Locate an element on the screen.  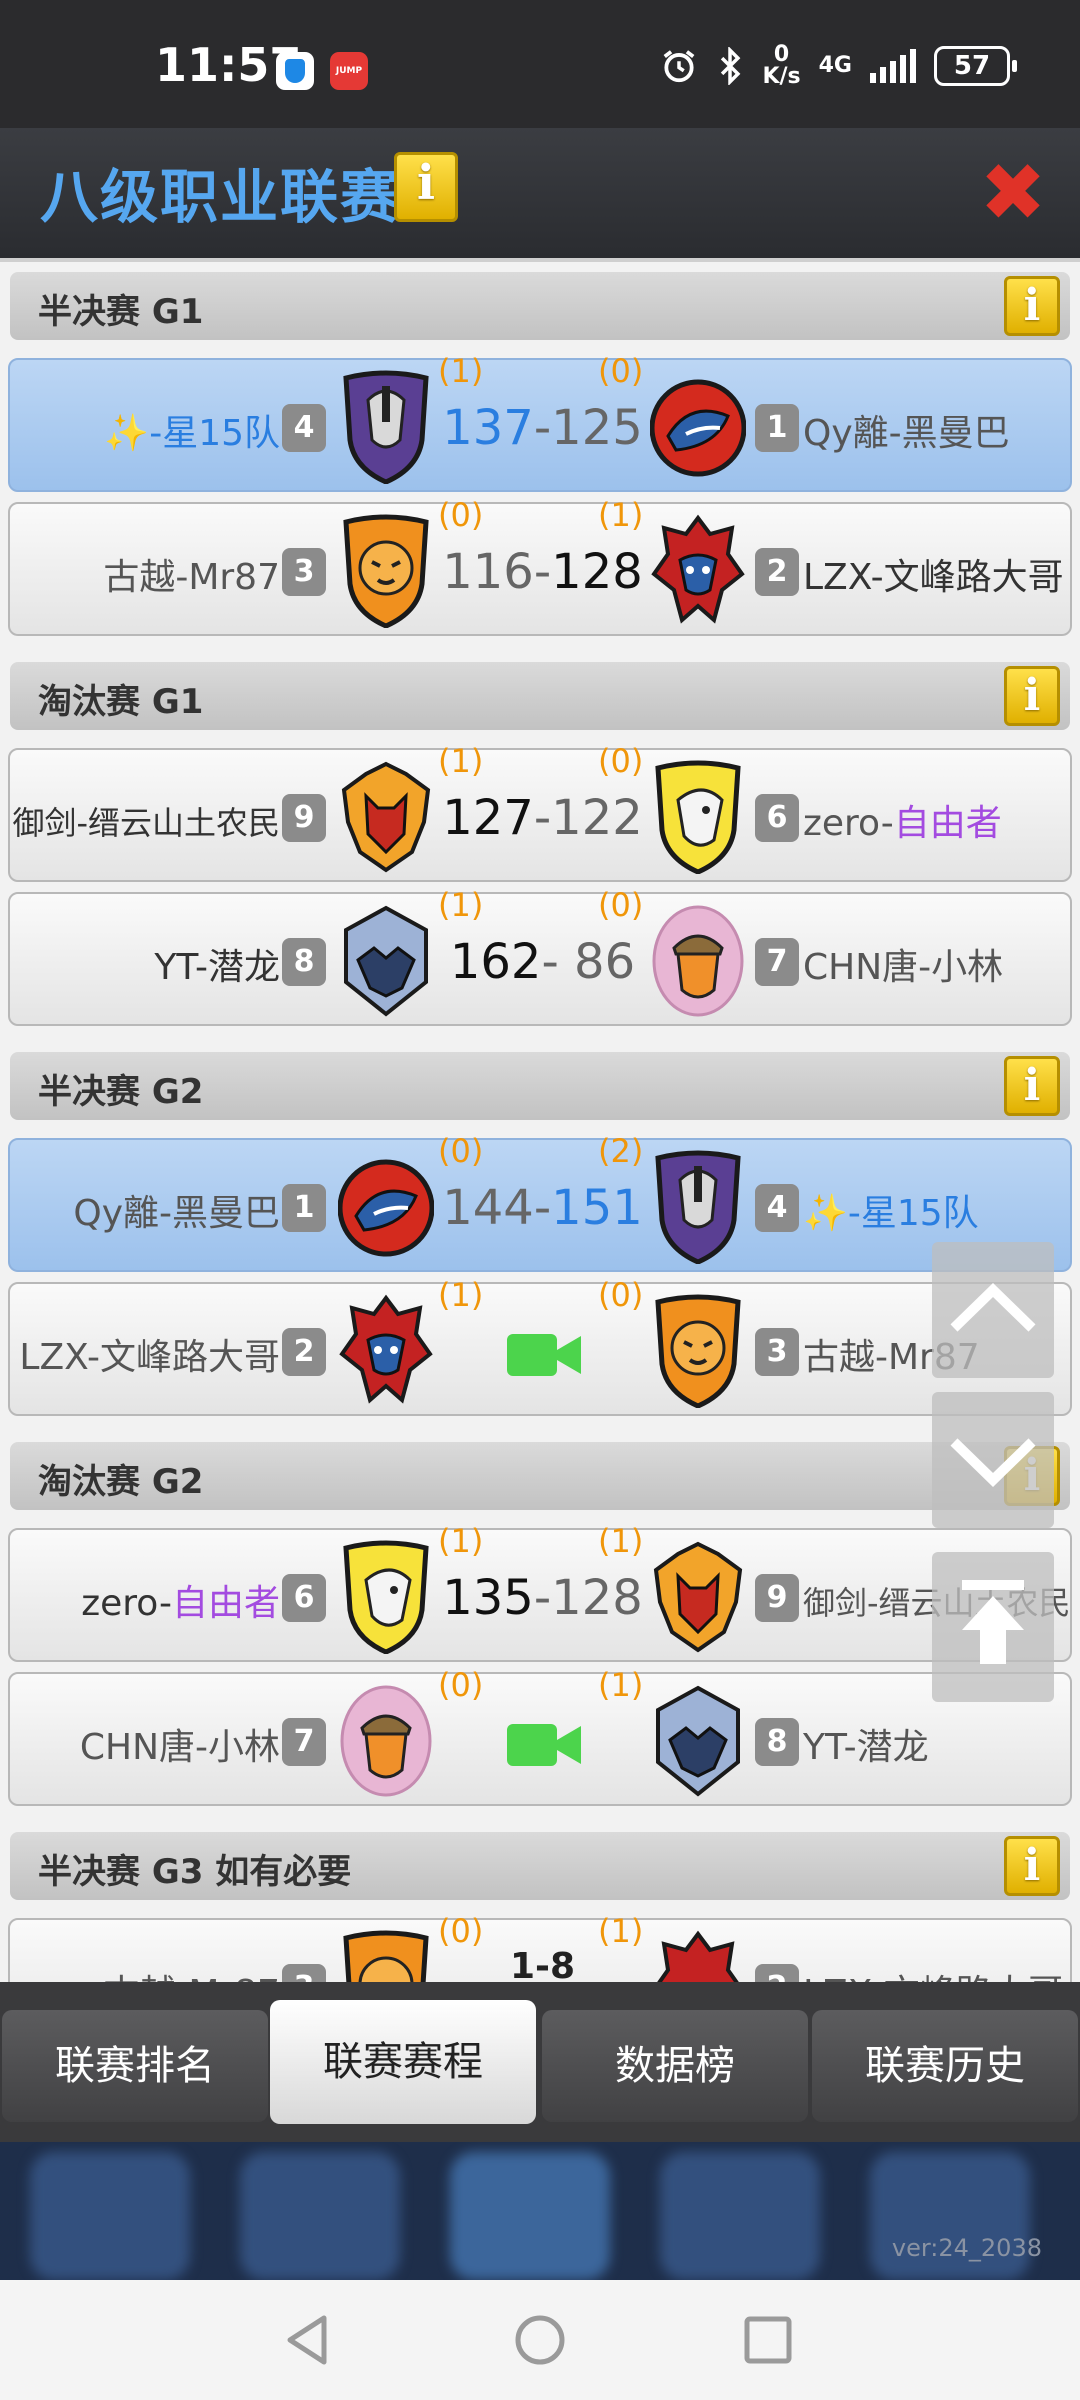
match-row: LZX-文峰路大哥 2 (1) (0) 3 古越-Mr87 is located at coordinates (540, 1346).